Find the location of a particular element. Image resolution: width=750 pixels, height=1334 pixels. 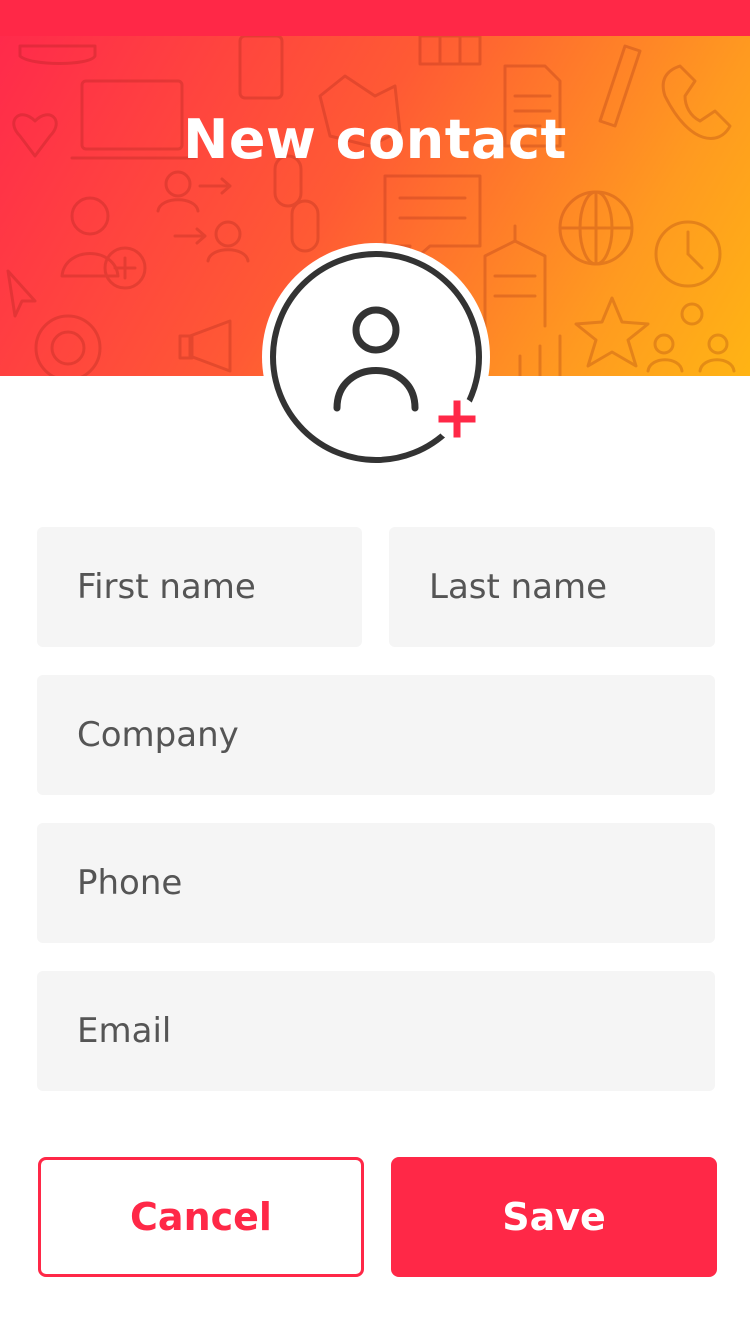

first-name-input is located at coordinates (199, 587).